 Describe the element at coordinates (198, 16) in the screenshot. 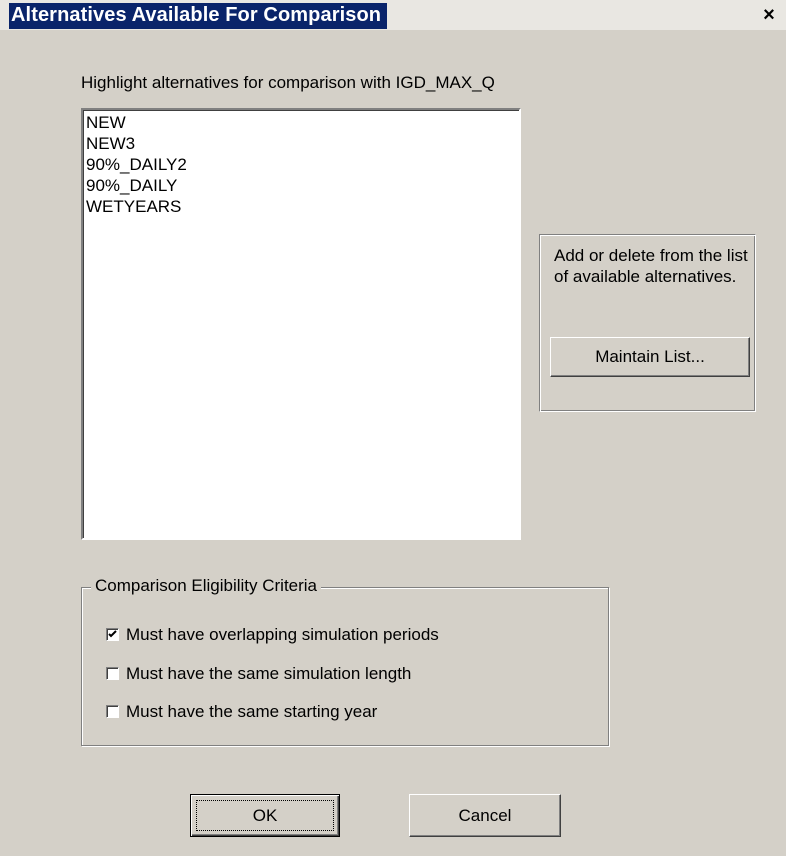

I see `window-title: Alternatives Available For Comparison` at that location.